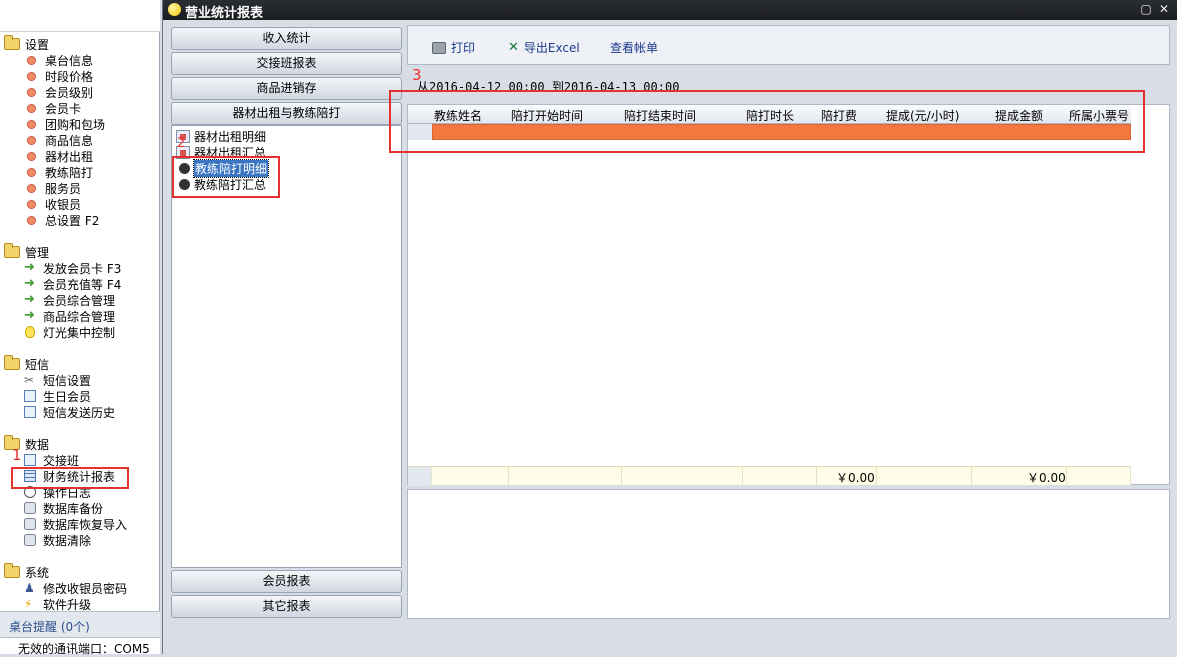  Describe the element at coordinates (64, 124) in the screenshot. I see `sidebar-item-group-buy: 团购和包场` at that location.